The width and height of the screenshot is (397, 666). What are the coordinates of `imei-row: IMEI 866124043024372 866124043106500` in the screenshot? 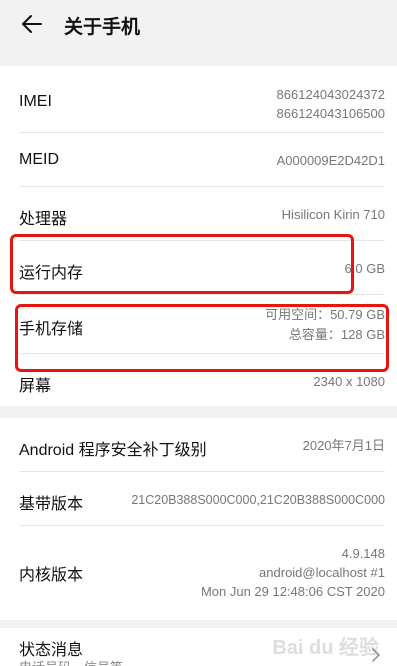 It's located at (198, 99).